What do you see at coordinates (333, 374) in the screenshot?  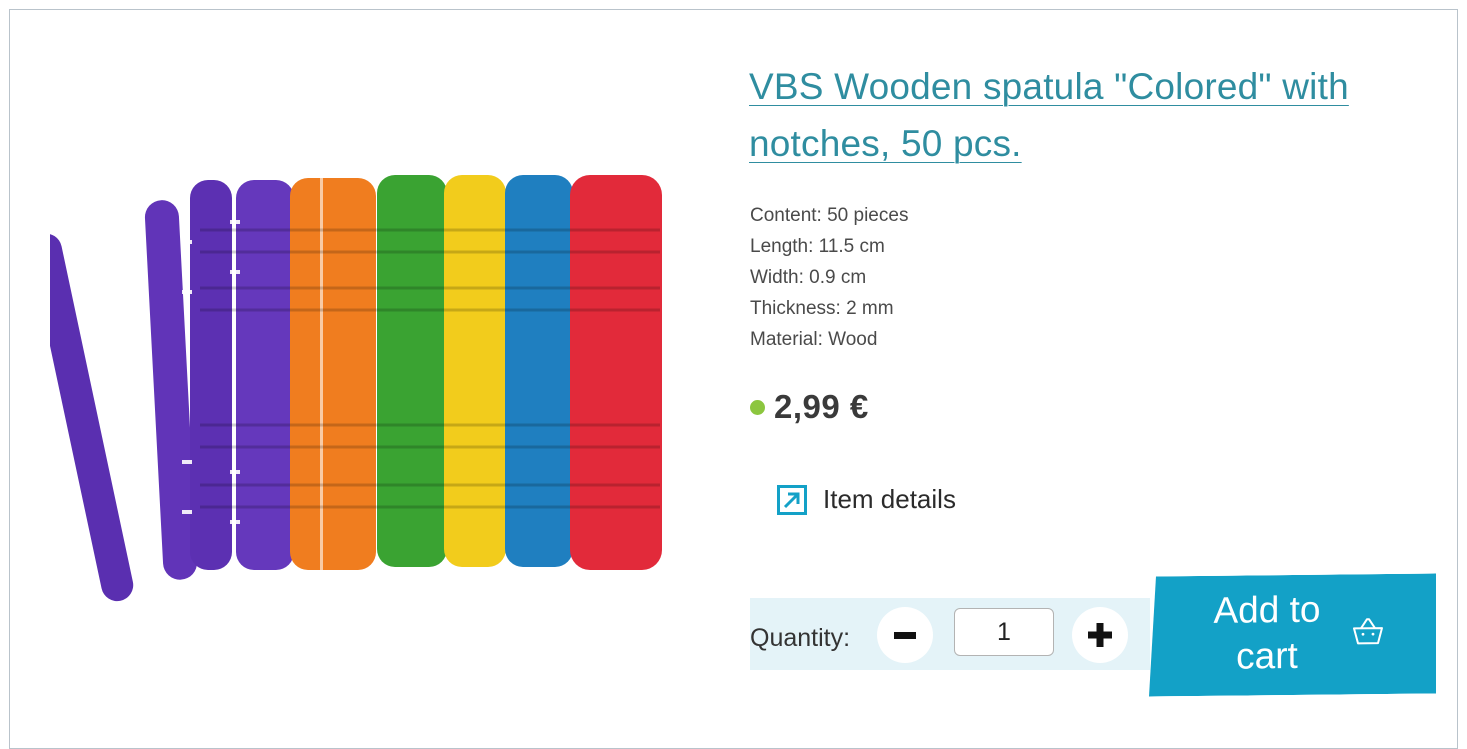 I see `stick-group-orange` at bounding box center [333, 374].